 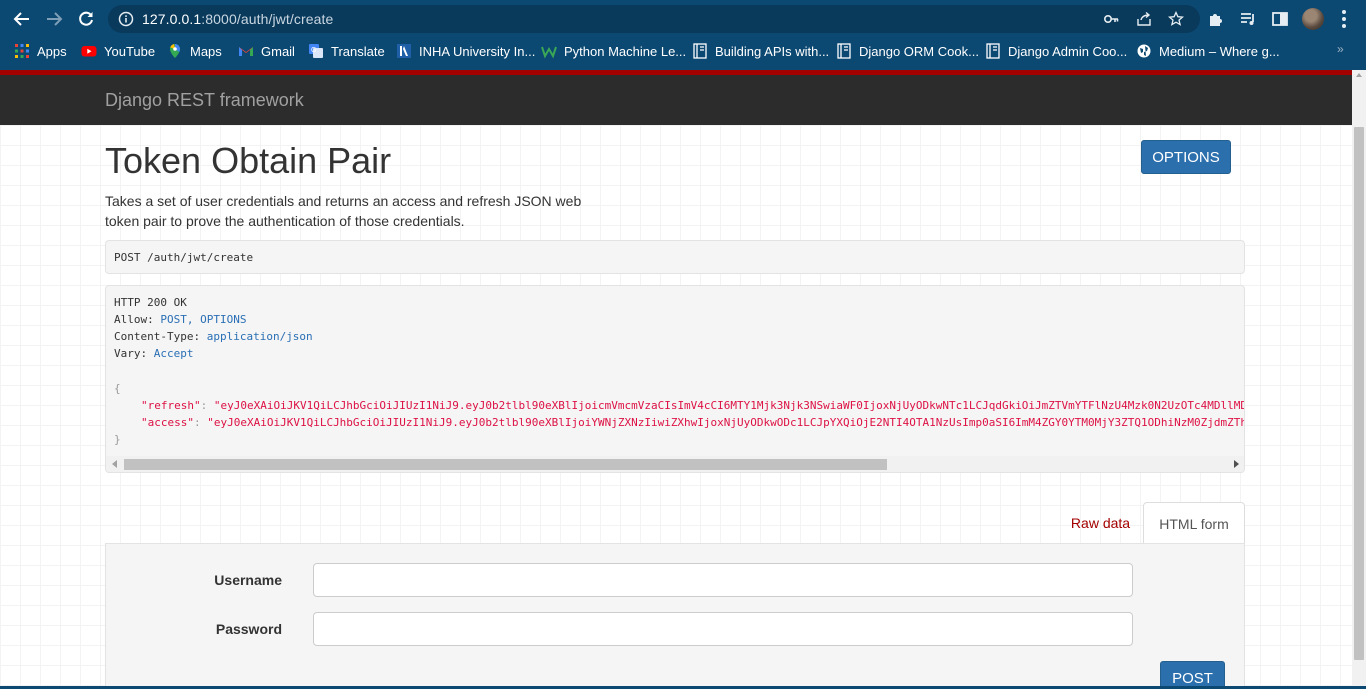 I want to click on scroll-left-arrow-icon, so click(x=114, y=464).